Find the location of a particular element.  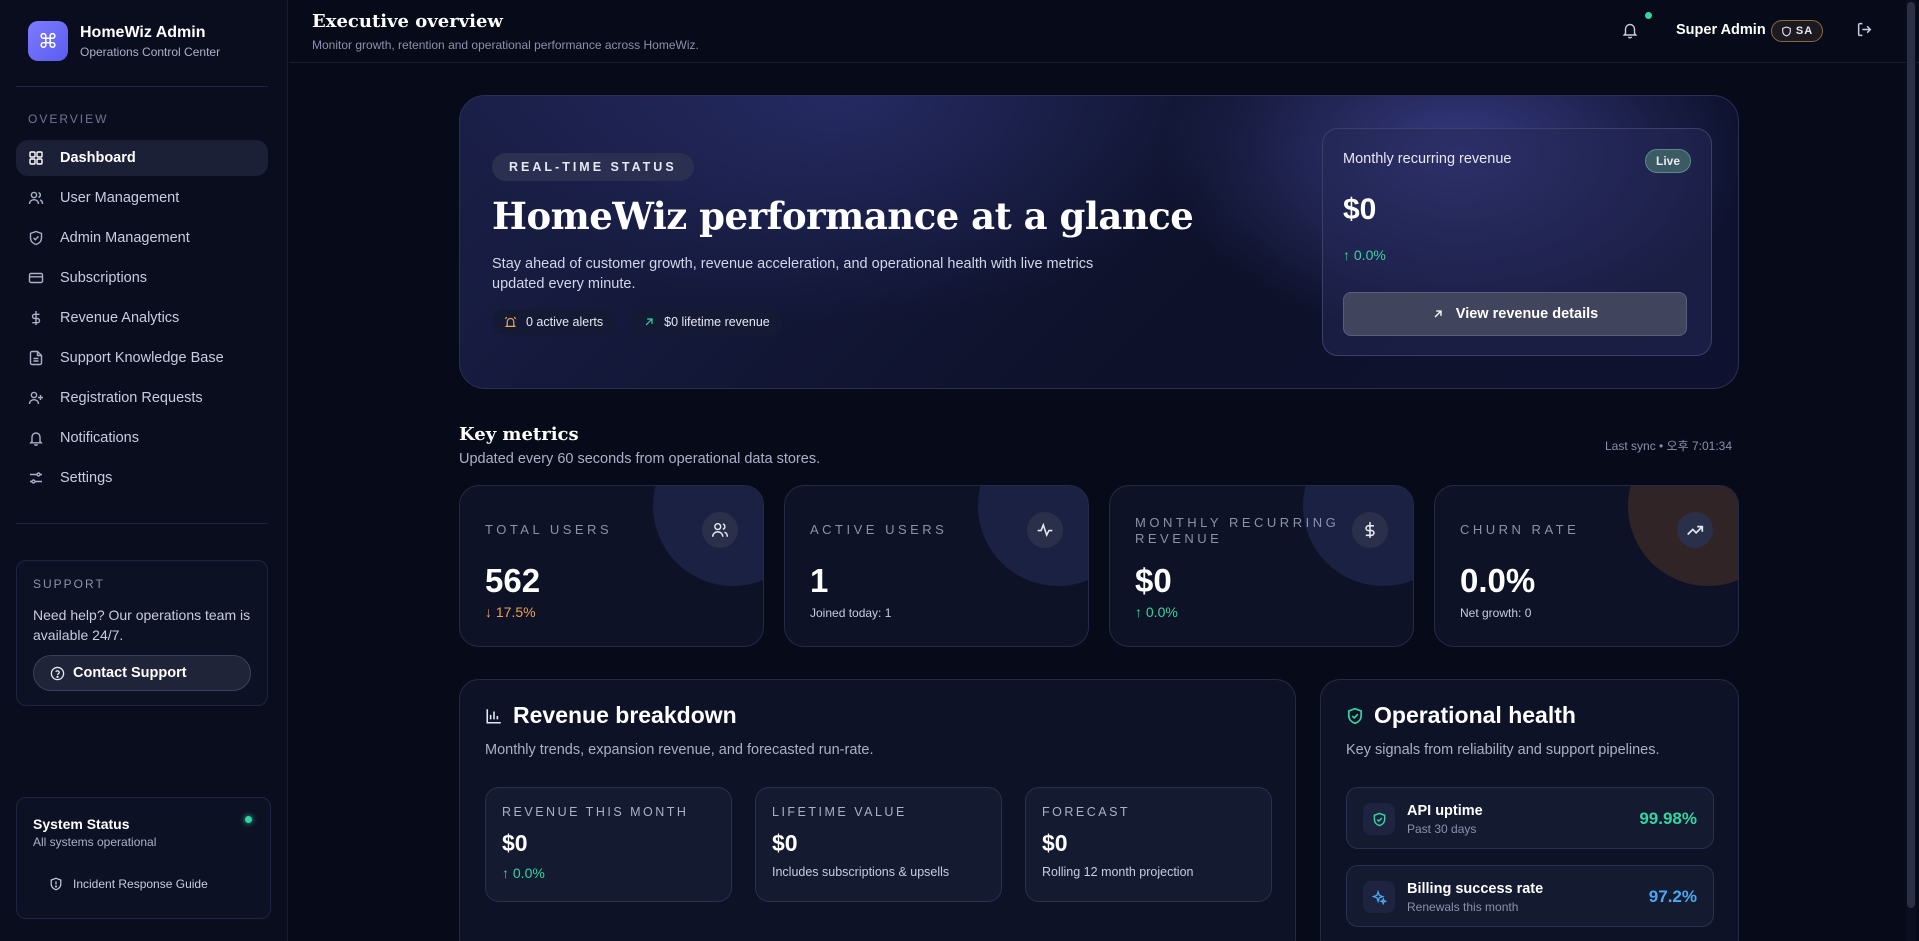

support-label: SUPPORT is located at coordinates (69, 584).